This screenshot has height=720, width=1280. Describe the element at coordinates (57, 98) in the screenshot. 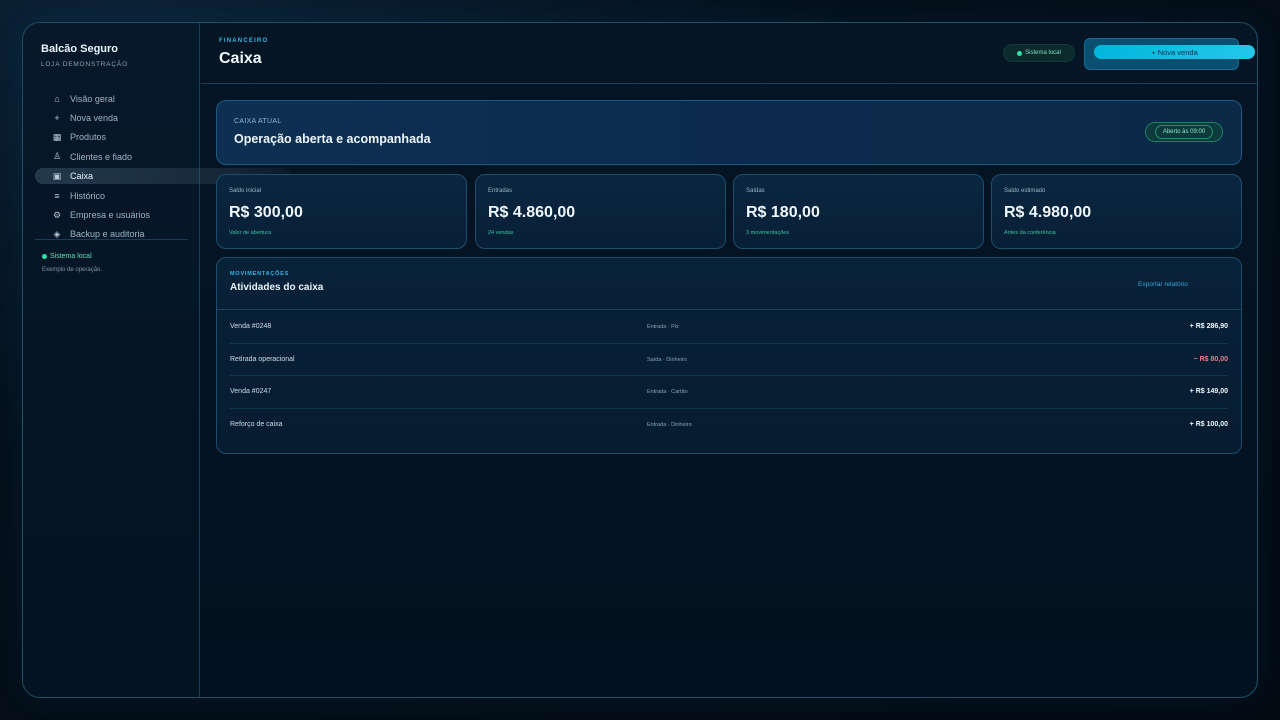

I see `home-icon: ⌂` at that location.